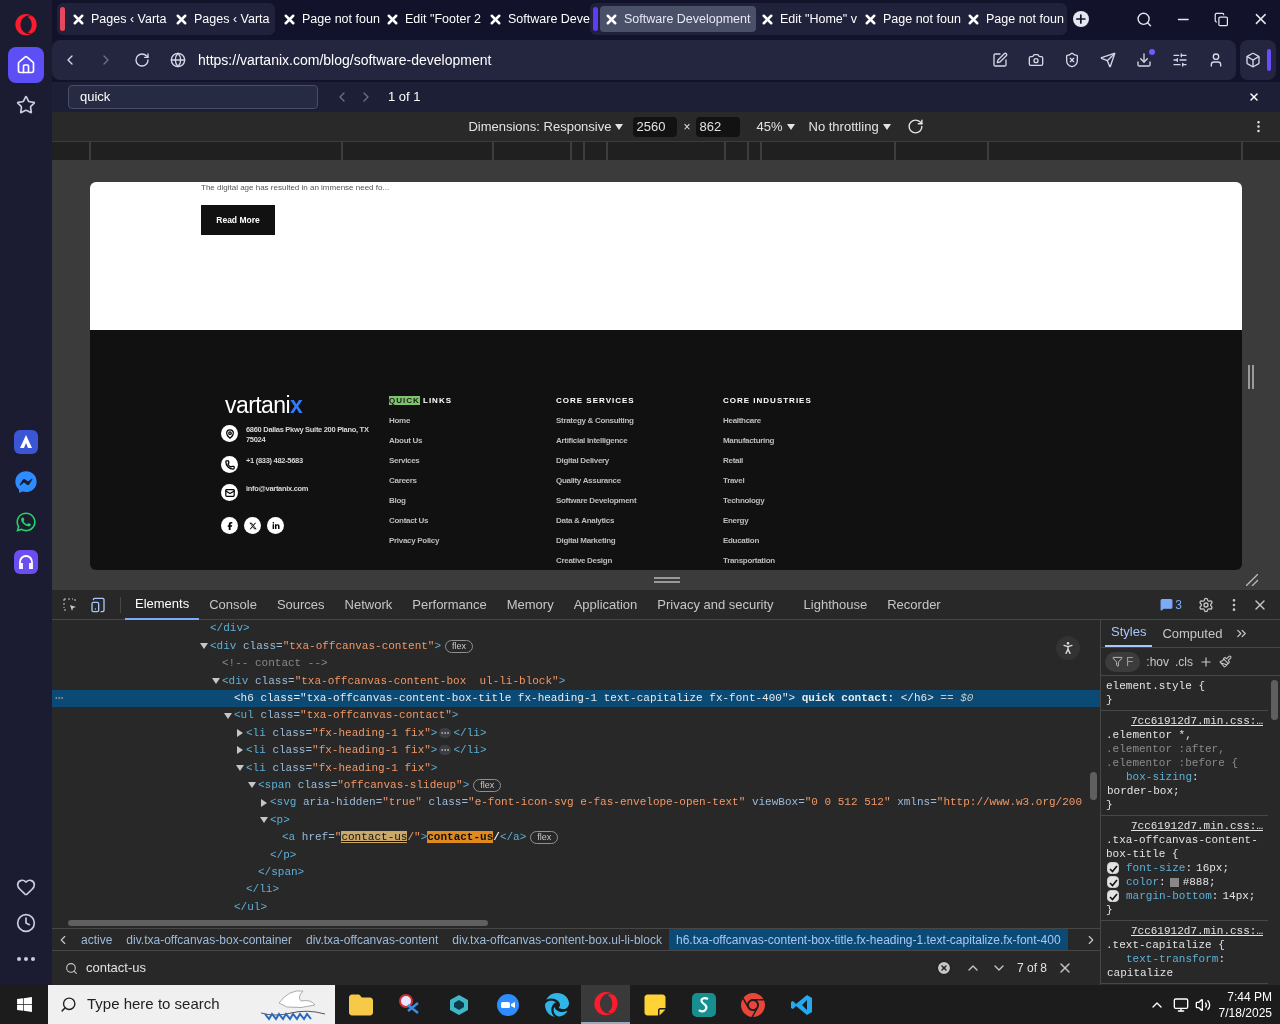 The height and width of the screenshot is (1024, 1280). What do you see at coordinates (372, 939) in the screenshot?
I see `breadcrumb: div.txa-offcanvas-content` at bounding box center [372, 939].